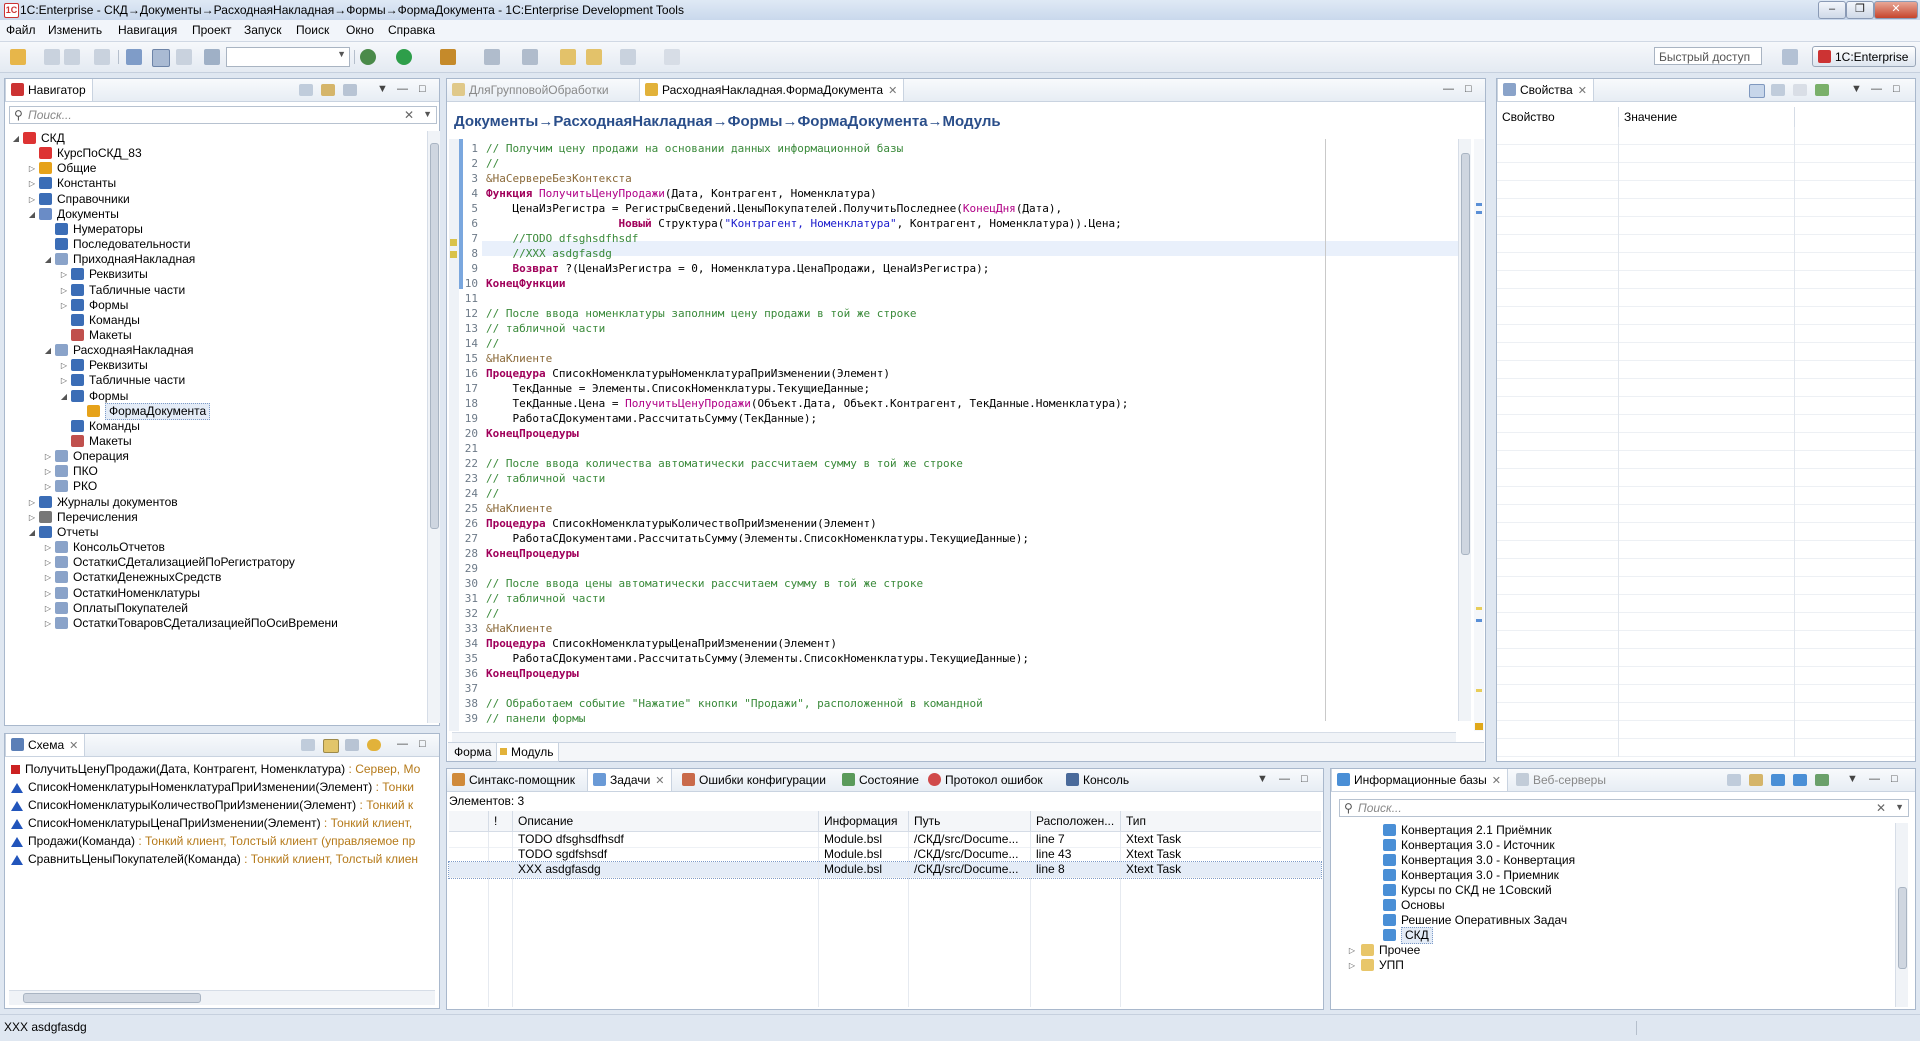 The height and width of the screenshot is (1041, 1920). I want to click on advanced-icon, so click(1778, 90).